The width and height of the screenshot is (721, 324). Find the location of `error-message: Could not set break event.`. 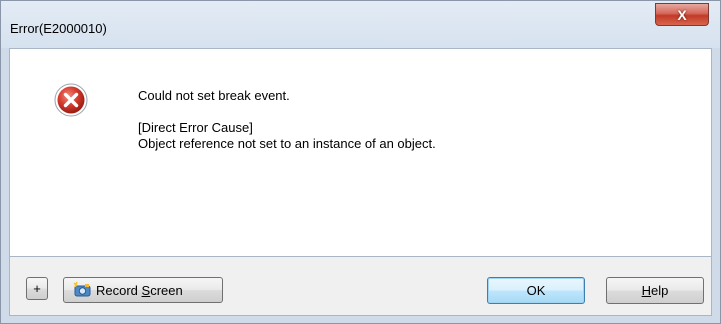

error-message: Could not set break event. is located at coordinates (214, 95).